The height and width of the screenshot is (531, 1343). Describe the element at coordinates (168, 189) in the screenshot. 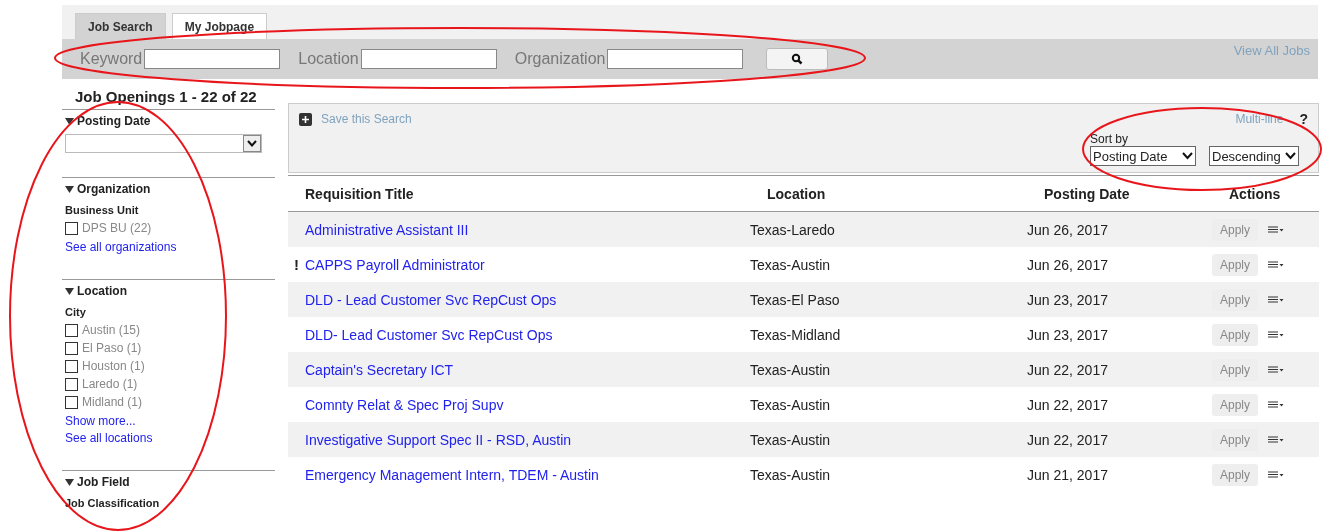

I see `filter-heading: Organization` at that location.